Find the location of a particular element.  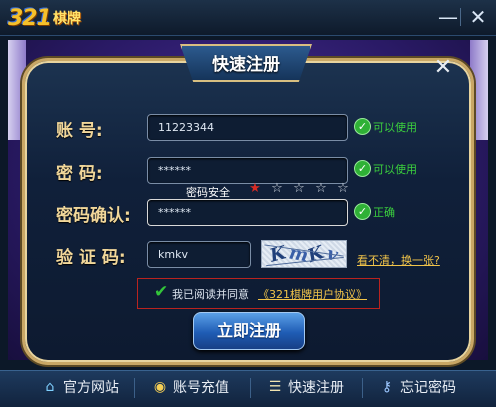

title-divider is located at coordinates (460, 17).